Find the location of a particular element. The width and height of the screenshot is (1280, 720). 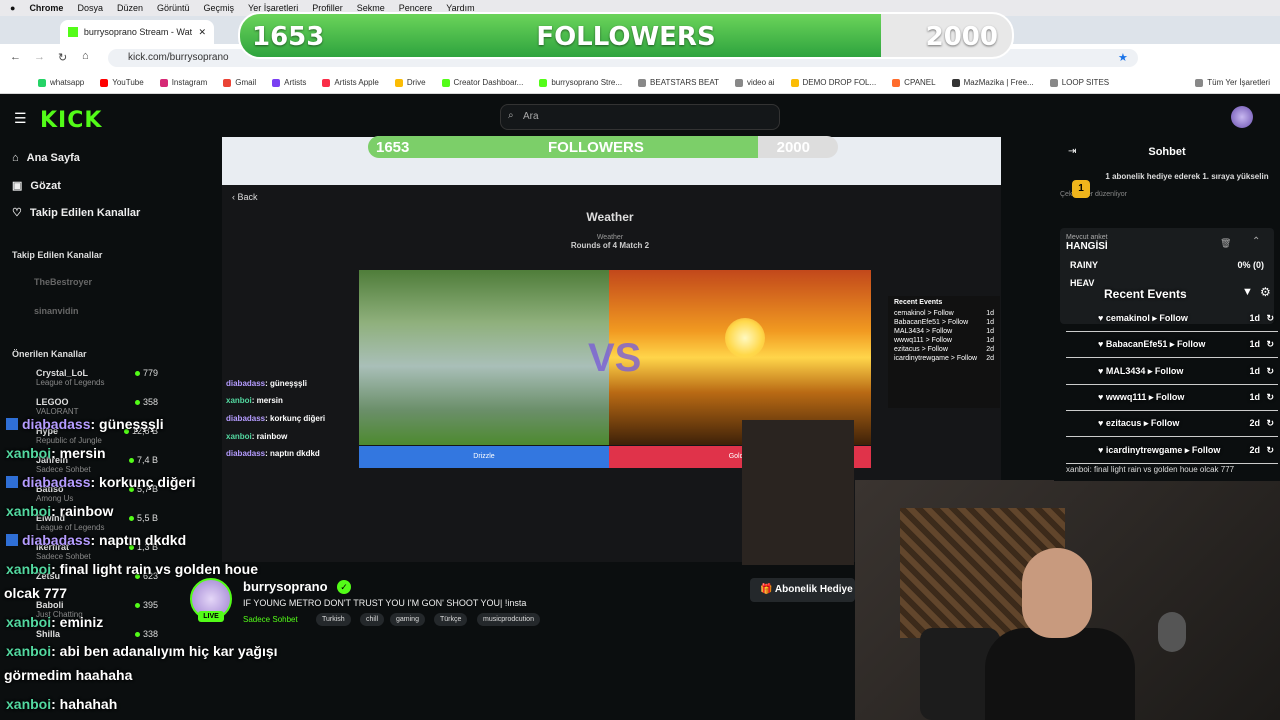

followed-channel: sinanvidin is located at coordinates (87, 311).